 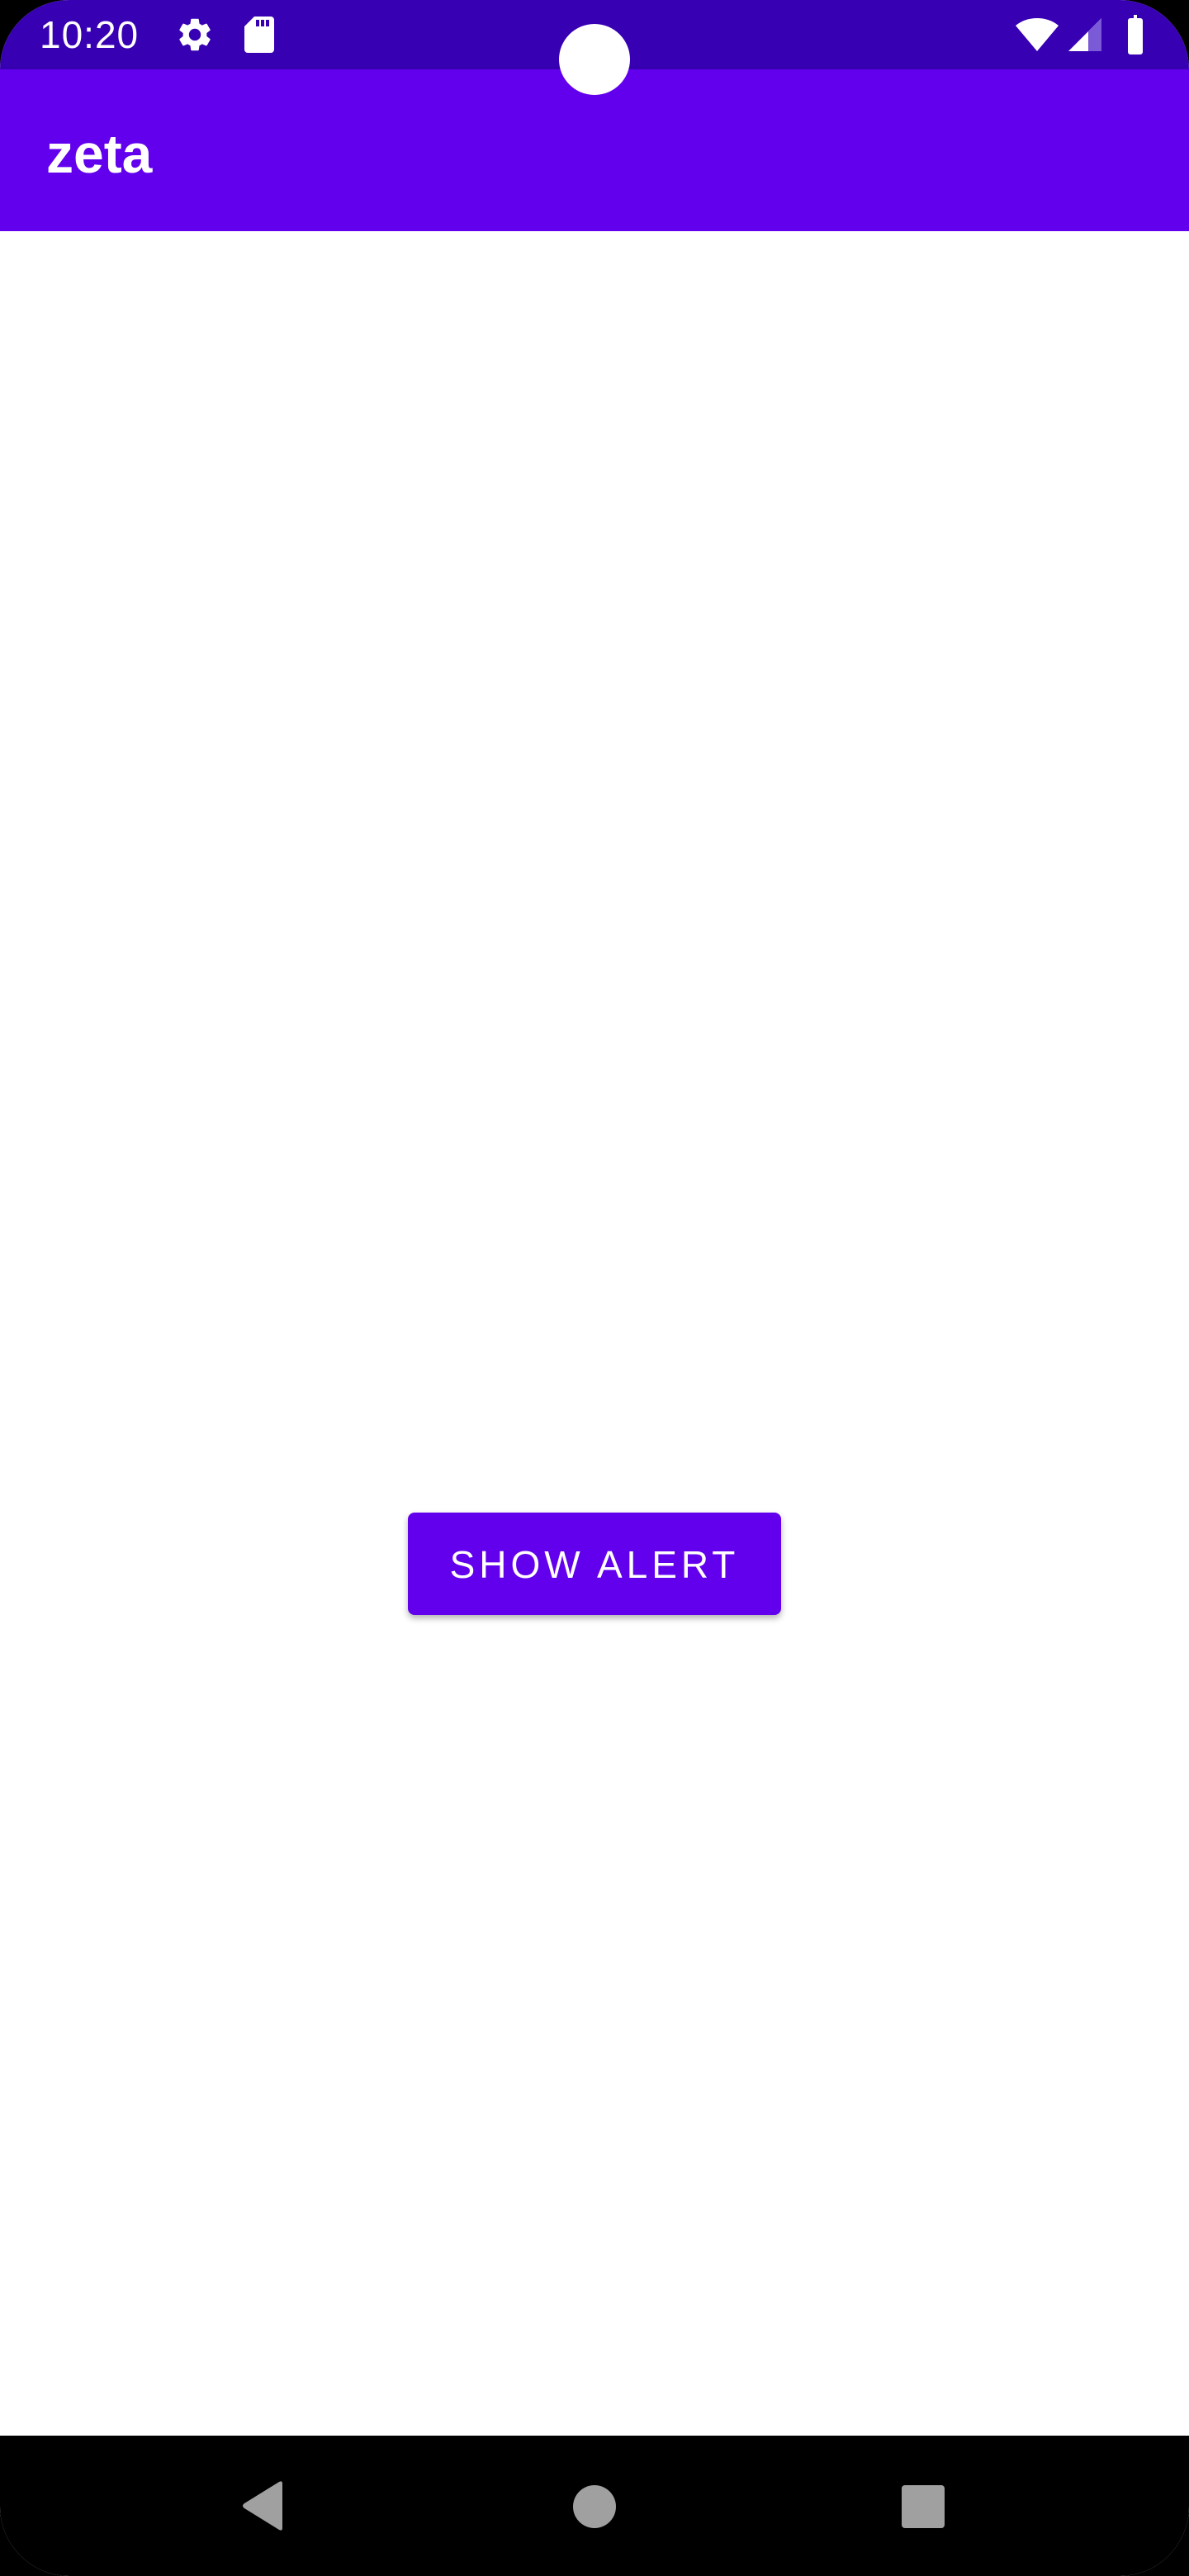 What do you see at coordinates (923, 2506) in the screenshot?
I see `recents-icon` at bounding box center [923, 2506].